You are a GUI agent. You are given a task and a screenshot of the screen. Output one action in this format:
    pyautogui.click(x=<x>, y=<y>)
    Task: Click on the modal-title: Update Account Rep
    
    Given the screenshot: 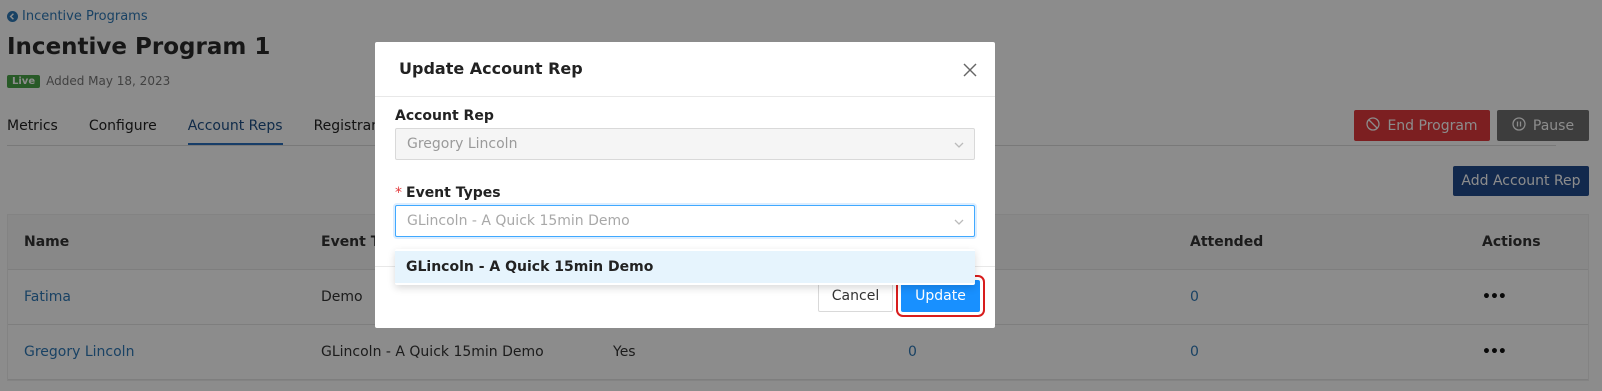 What is the action you would take?
    pyautogui.click(x=491, y=68)
    